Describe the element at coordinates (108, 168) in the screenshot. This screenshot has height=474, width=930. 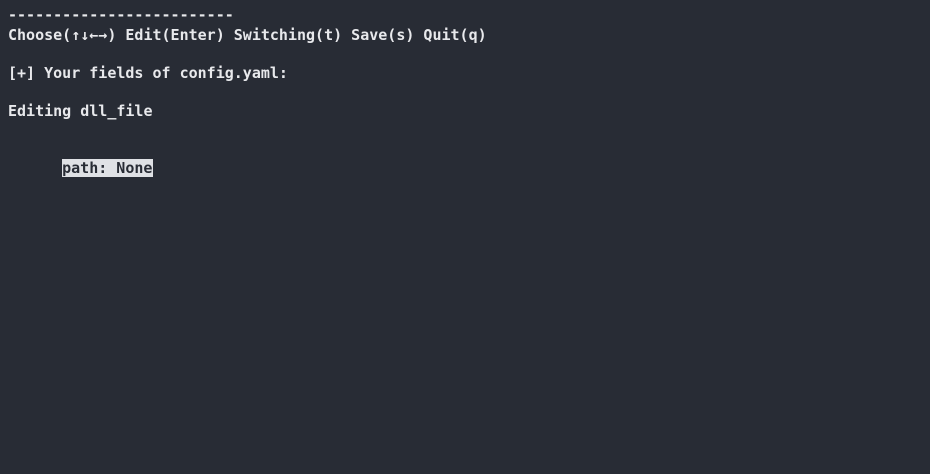
I see `selected-field-text: path: None` at that location.